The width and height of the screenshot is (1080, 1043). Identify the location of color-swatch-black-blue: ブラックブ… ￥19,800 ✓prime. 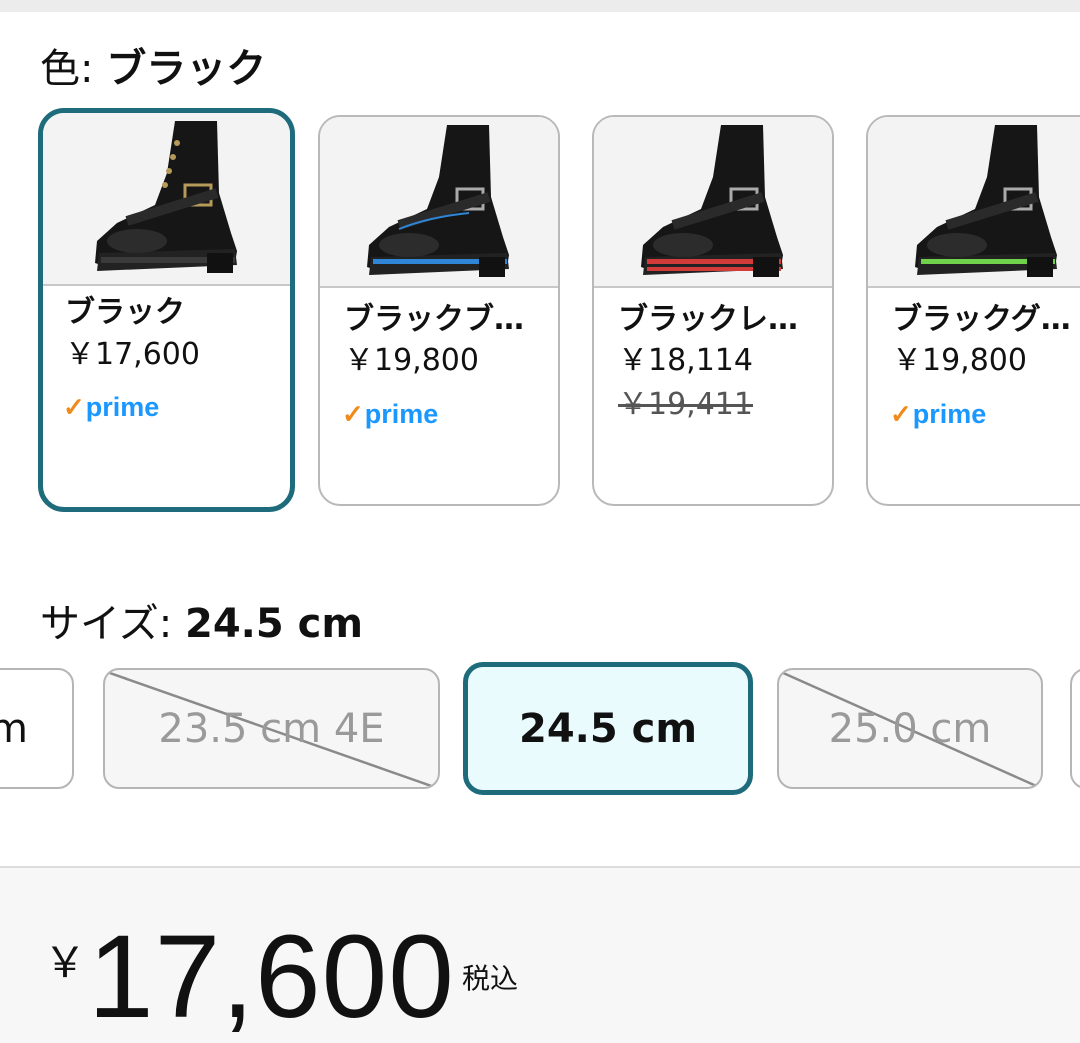
(439, 310).